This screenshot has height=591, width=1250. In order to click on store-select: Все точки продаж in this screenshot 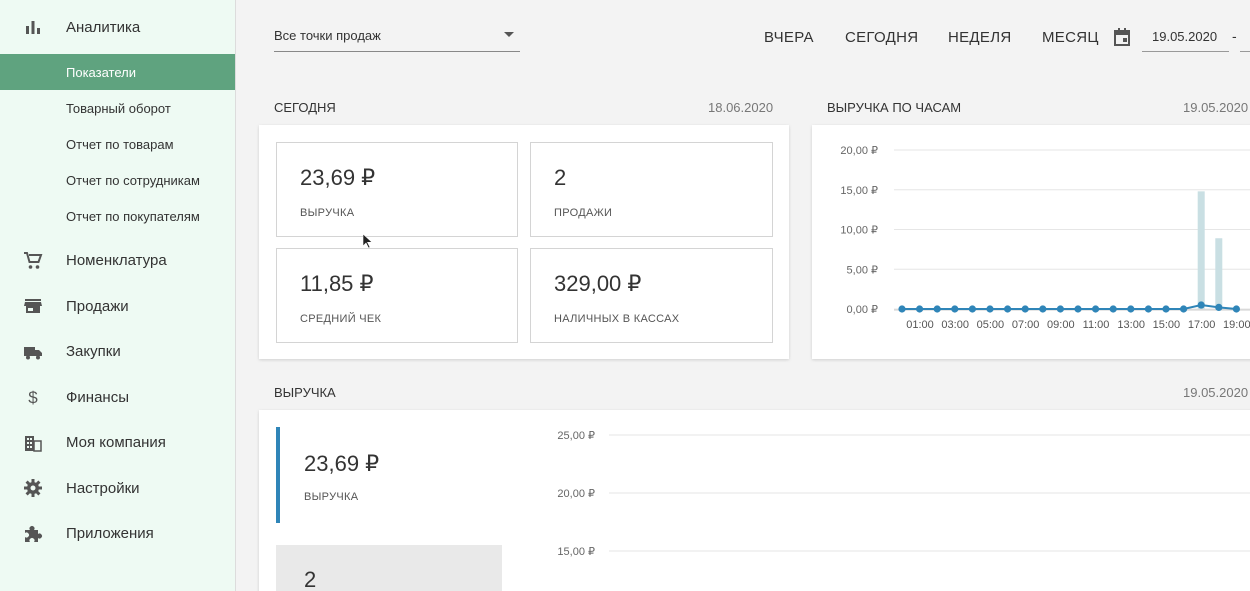, I will do `click(397, 36)`.